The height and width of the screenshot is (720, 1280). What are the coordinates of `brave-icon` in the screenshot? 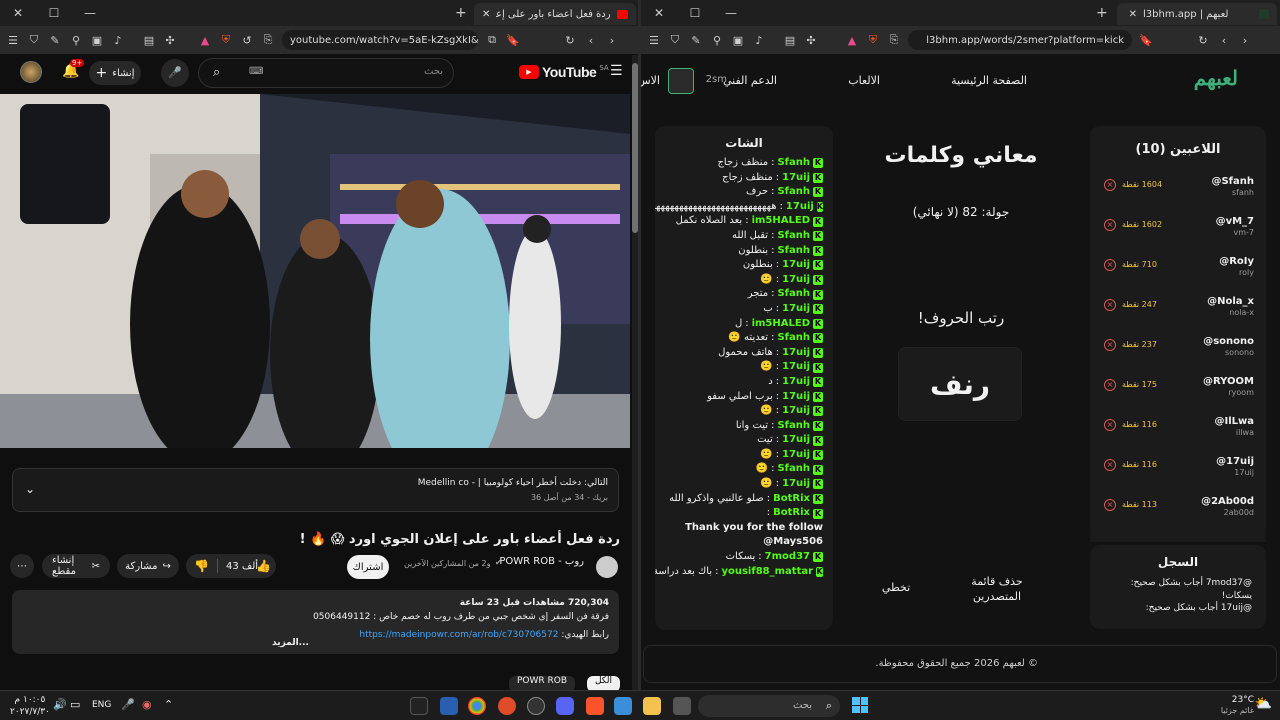 It's located at (595, 706).